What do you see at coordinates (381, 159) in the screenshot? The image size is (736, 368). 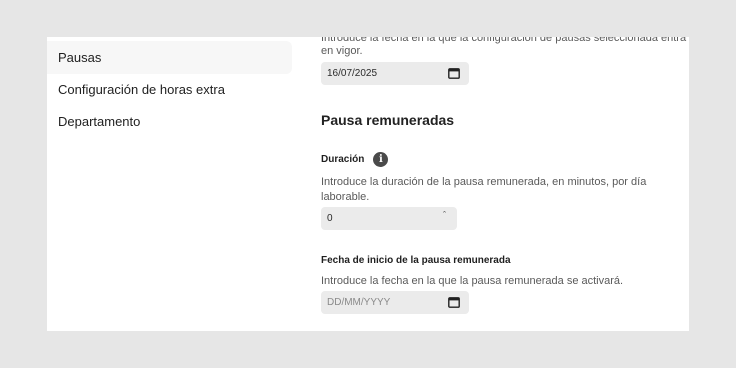 I see `info-icon: i` at bounding box center [381, 159].